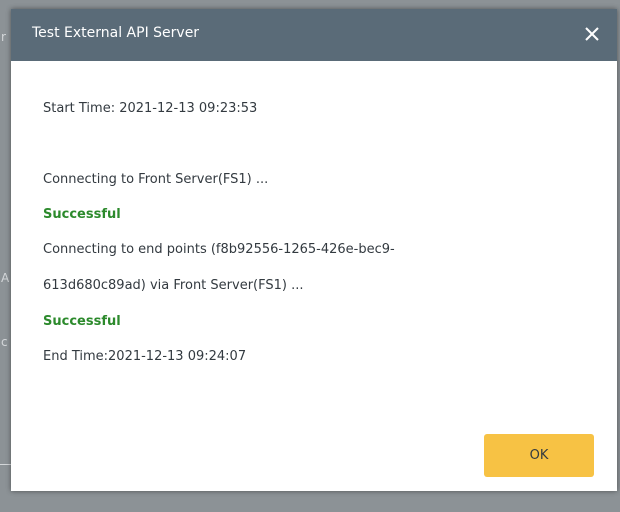 The height and width of the screenshot is (512, 620). I want to click on close-button, so click(592, 34).